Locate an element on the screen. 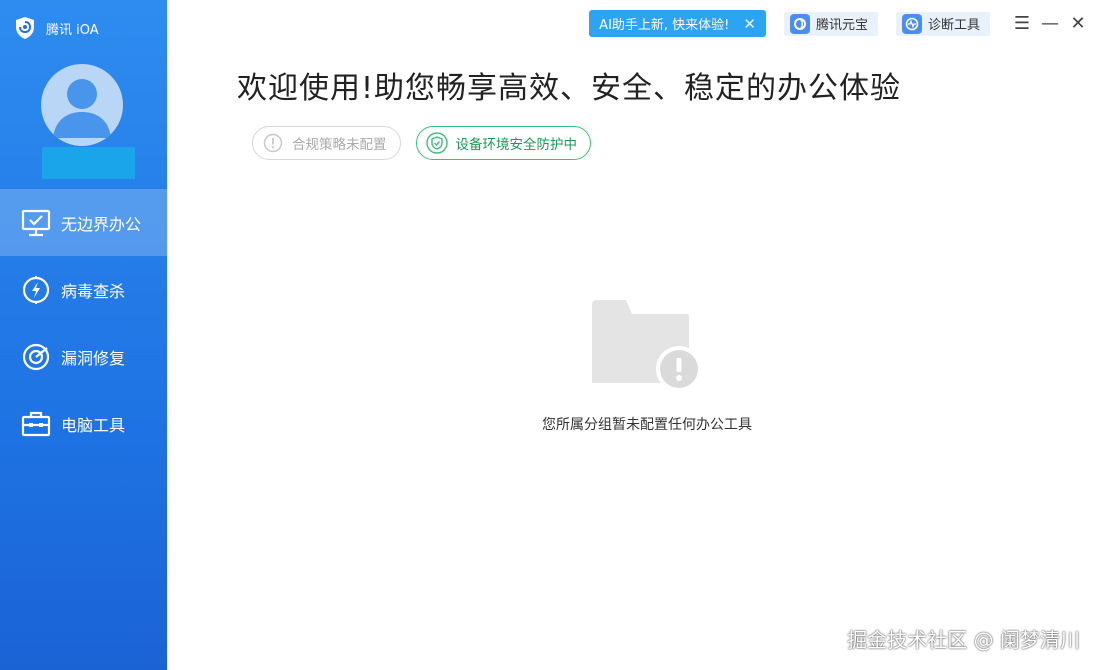 This screenshot has width=1098, height=670. sidebar-item-vulnerability-fix: 漏洞修复 is located at coordinates (83, 356).